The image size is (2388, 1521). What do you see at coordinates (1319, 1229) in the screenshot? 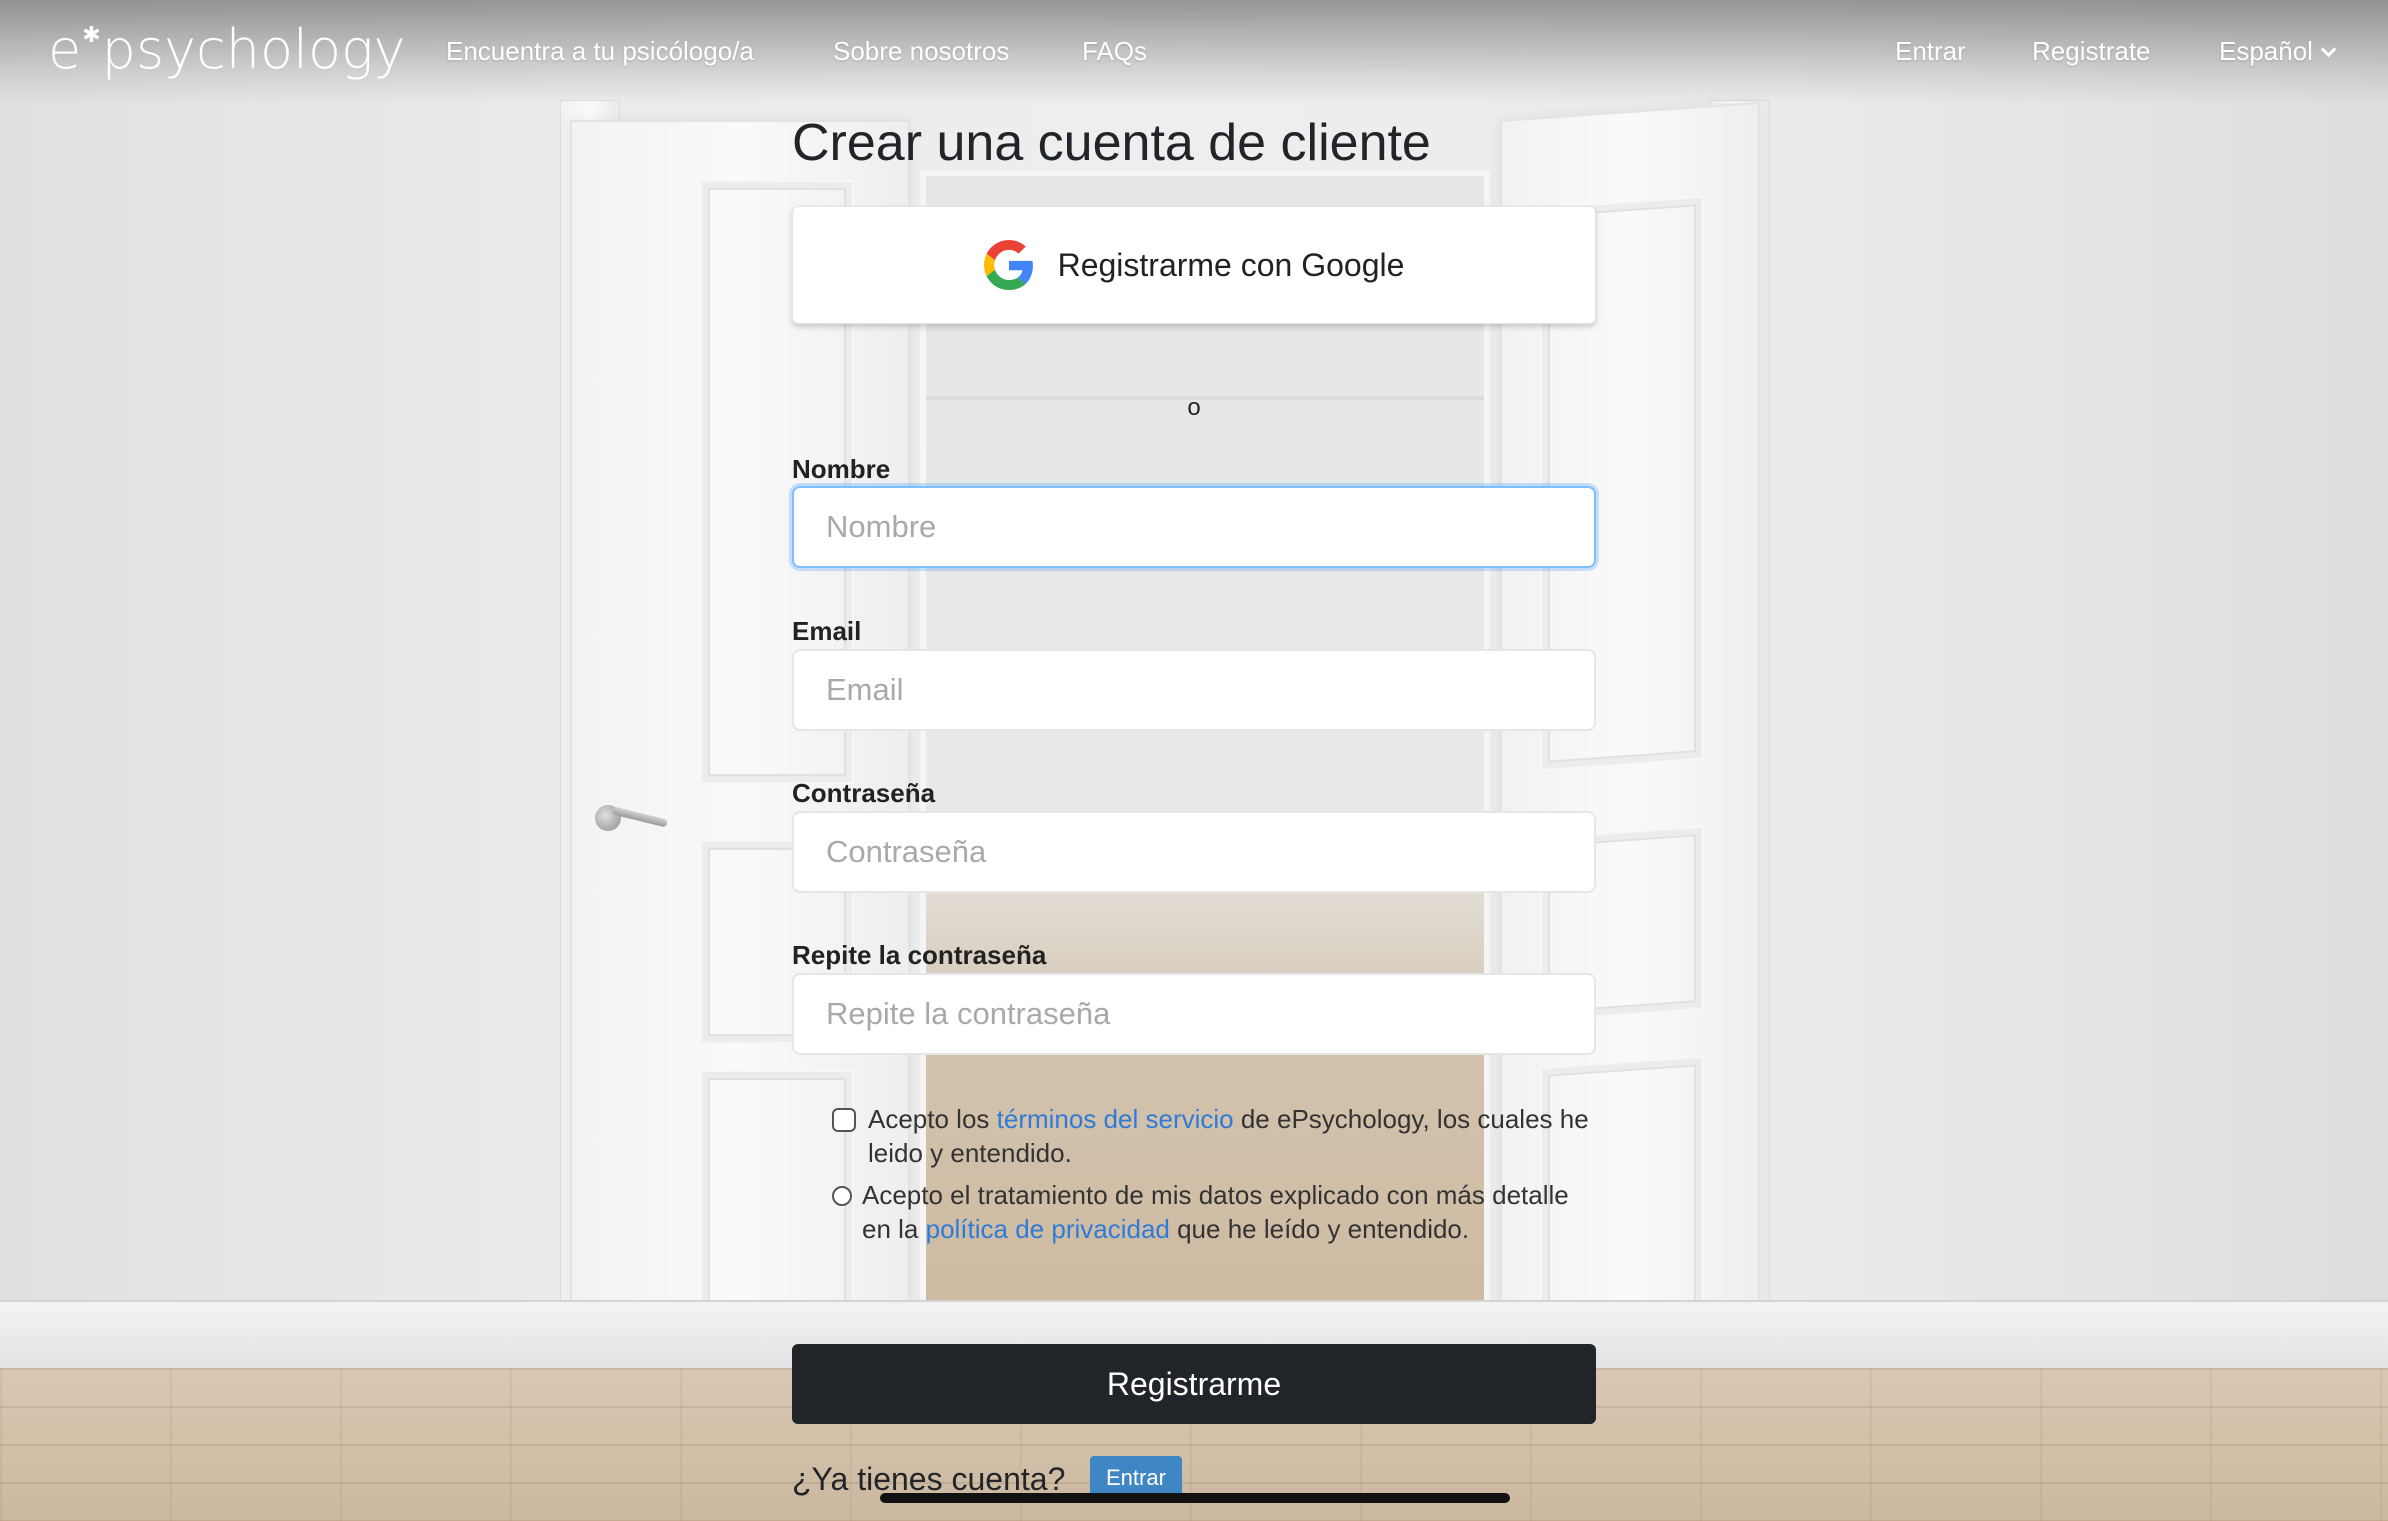
I see `privacy-text-after: que he leído y entendido.` at bounding box center [1319, 1229].